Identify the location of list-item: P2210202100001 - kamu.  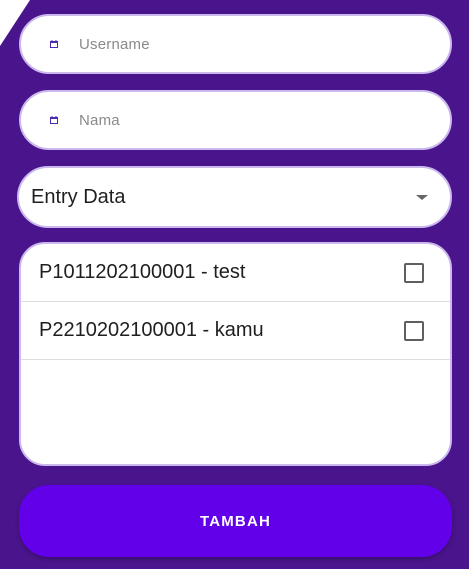
(235, 331).